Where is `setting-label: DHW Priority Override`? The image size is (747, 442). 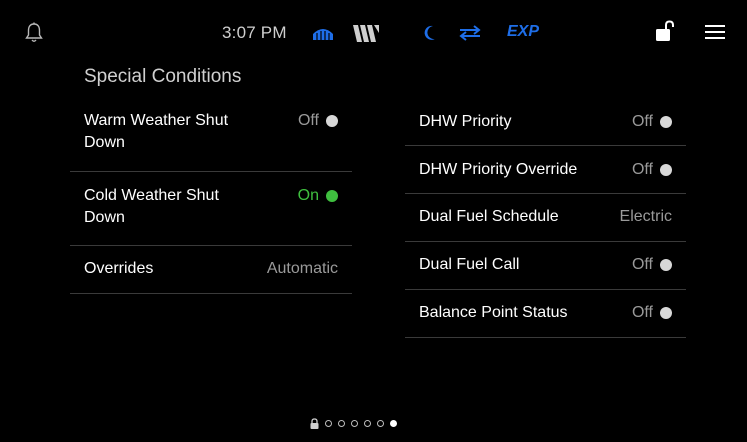
setting-label: DHW Priority Override is located at coordinates (498, 169).